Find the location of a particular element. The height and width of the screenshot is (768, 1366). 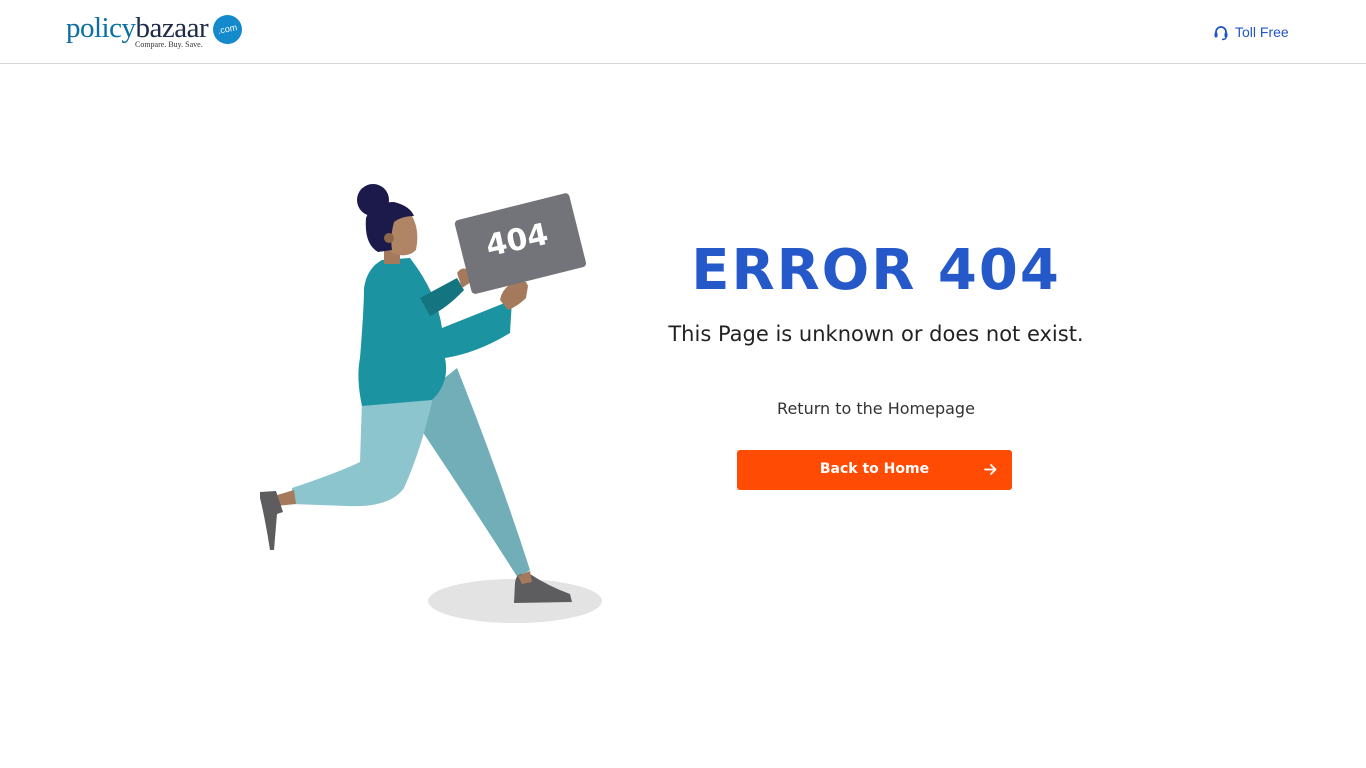

return-homepage-text: Return to the Homepage is located at coordinates (876, 408).